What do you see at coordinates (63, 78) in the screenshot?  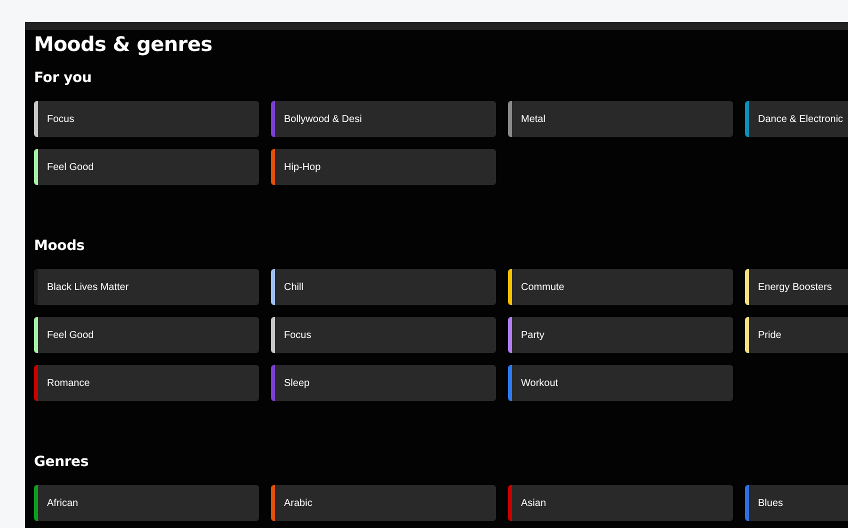 I see `section-heading: For you` at bounding box center [63, 78].